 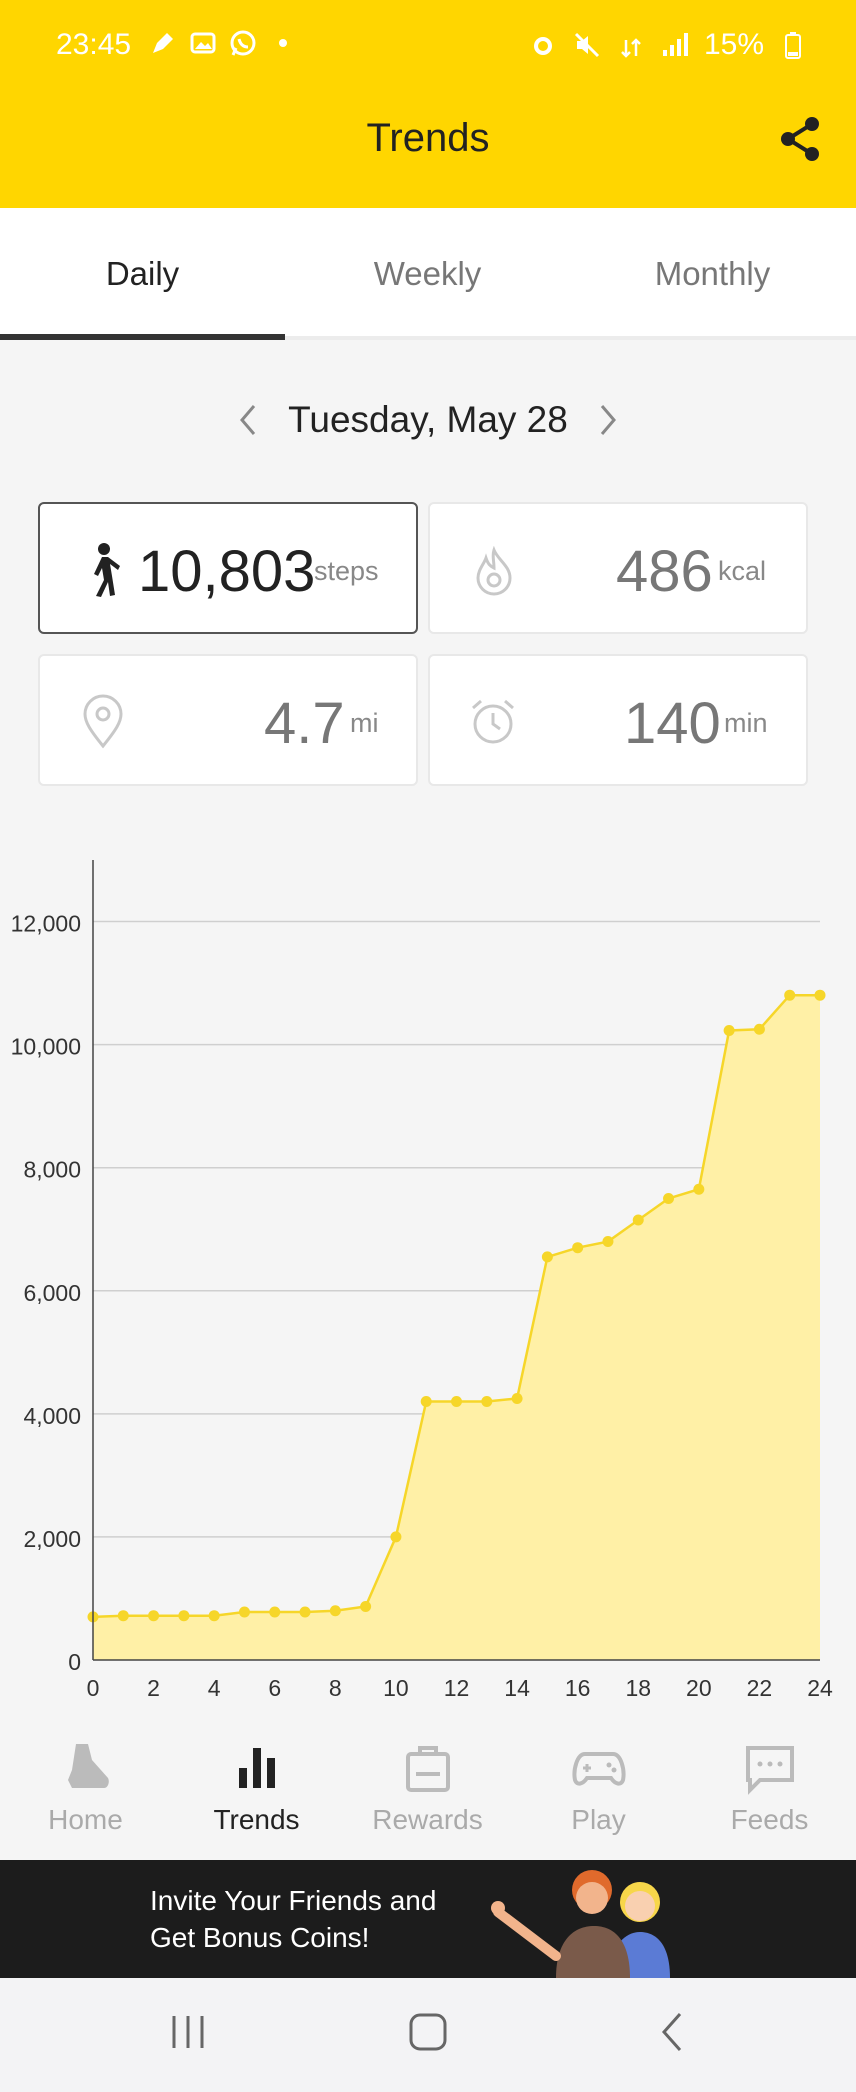 I want to click on x-tick-label: 4, so click(x=214, y=1687).